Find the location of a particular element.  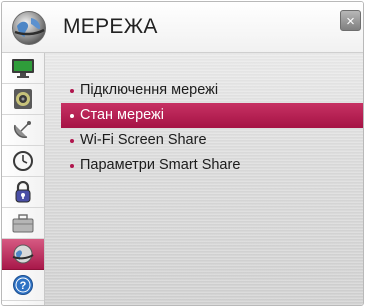

sidebar-item-lock is located at coordinates (23, 192).